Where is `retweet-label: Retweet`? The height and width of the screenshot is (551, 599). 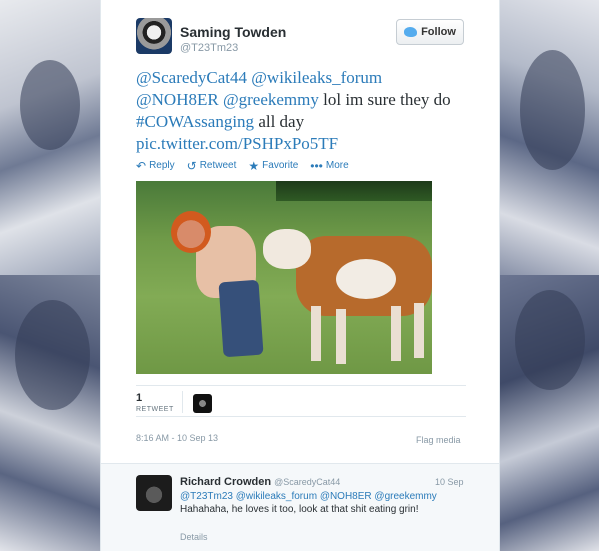
retweet-label: Retweet is located at coordinates (218, 165).